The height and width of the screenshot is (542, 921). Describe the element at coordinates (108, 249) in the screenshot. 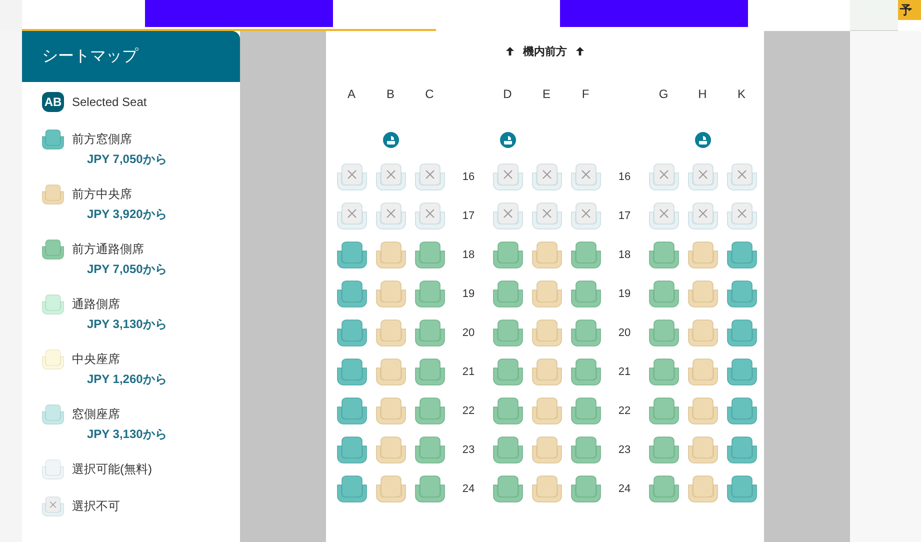

I see `legend-label: 前方通路側席` at that location.